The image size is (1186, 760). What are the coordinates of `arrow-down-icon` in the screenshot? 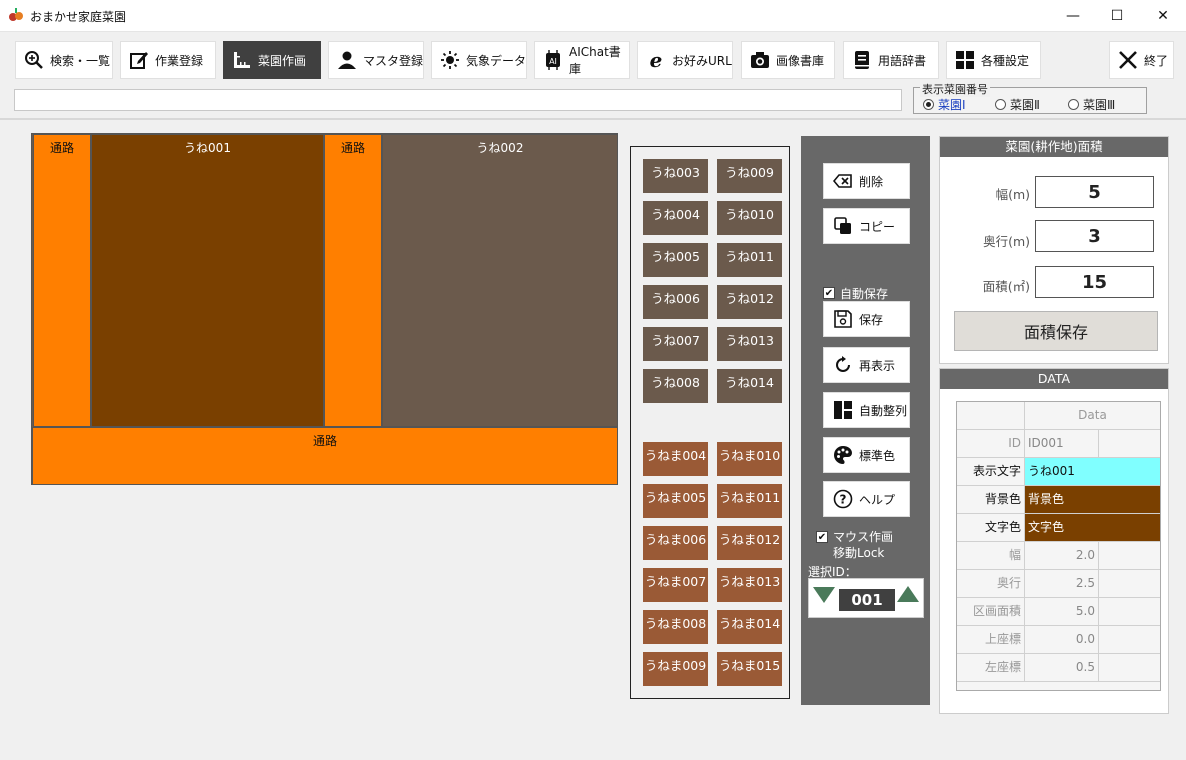 It's located at (824, 595).